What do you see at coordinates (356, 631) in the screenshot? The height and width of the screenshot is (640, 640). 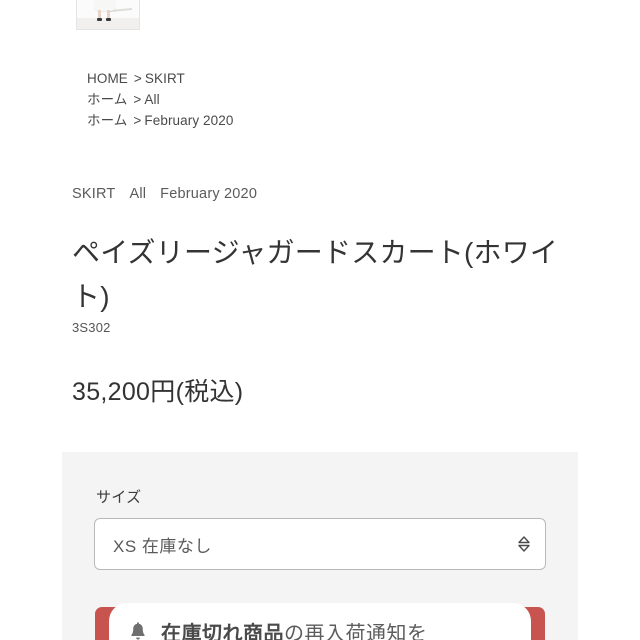 I see `restock-banner-text-rest: の再入荷通知を` at bounding box center [356, 631].